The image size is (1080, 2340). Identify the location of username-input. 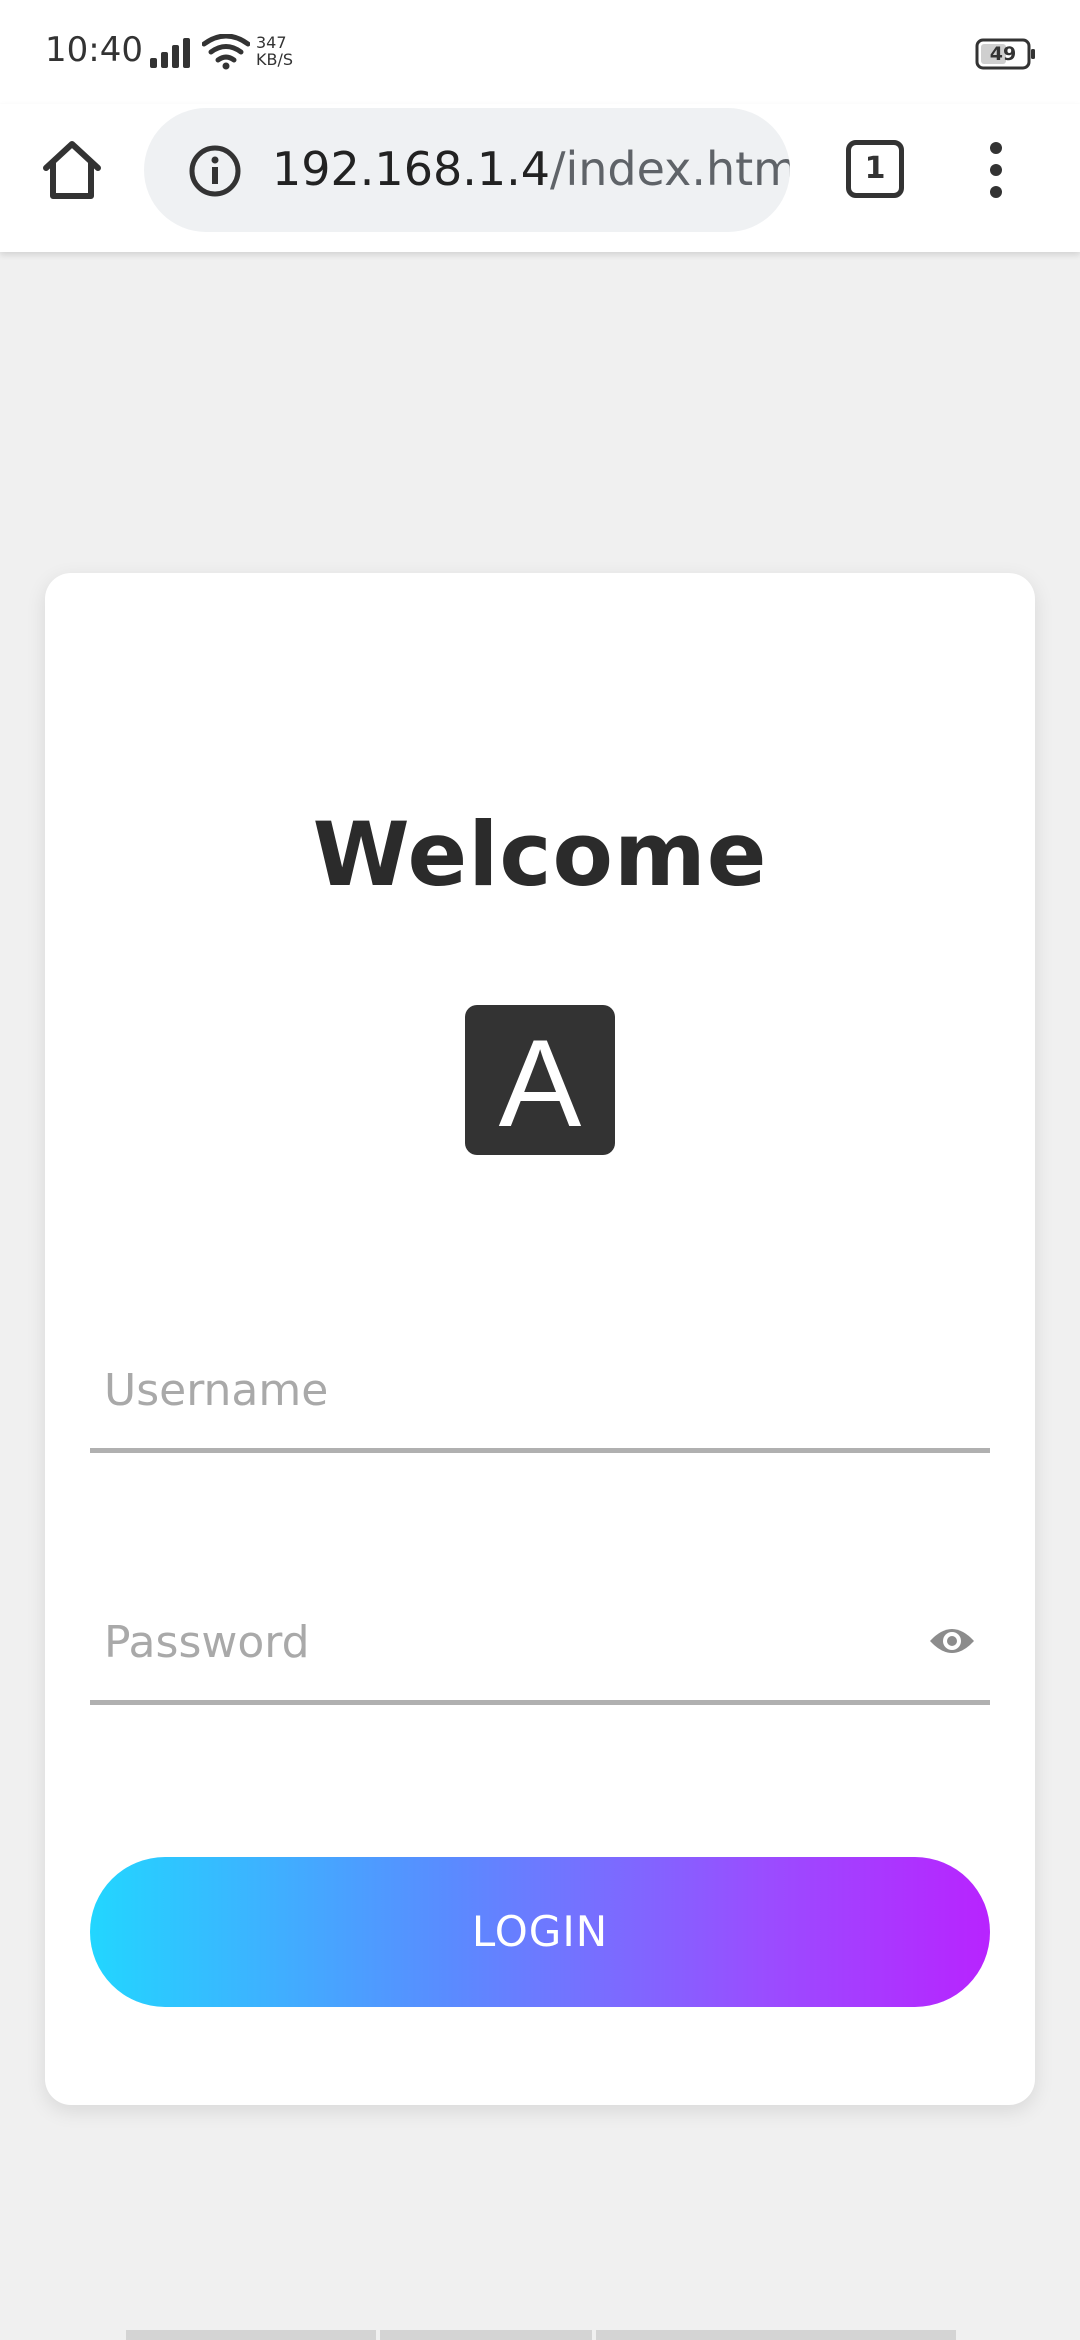
(510, 1390).